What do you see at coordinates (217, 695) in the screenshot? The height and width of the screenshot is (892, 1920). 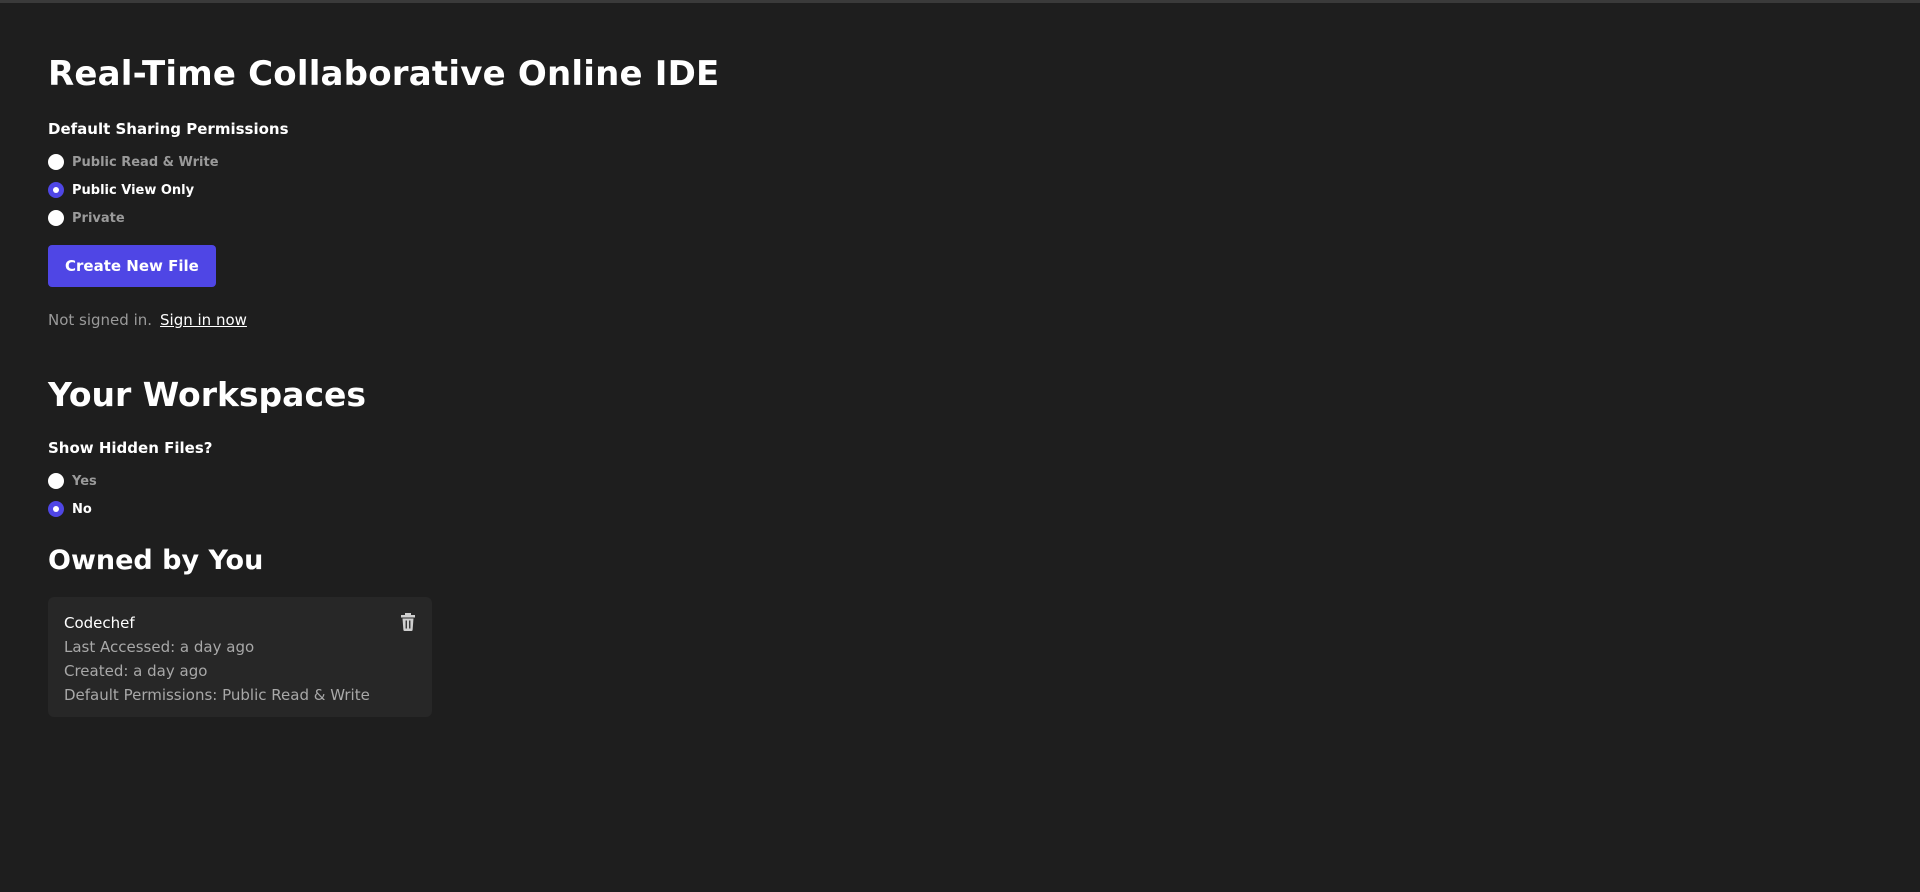 I see `file-default-permissions: Default Permissions: Public Read & Write` at bounding box center [217, 695].